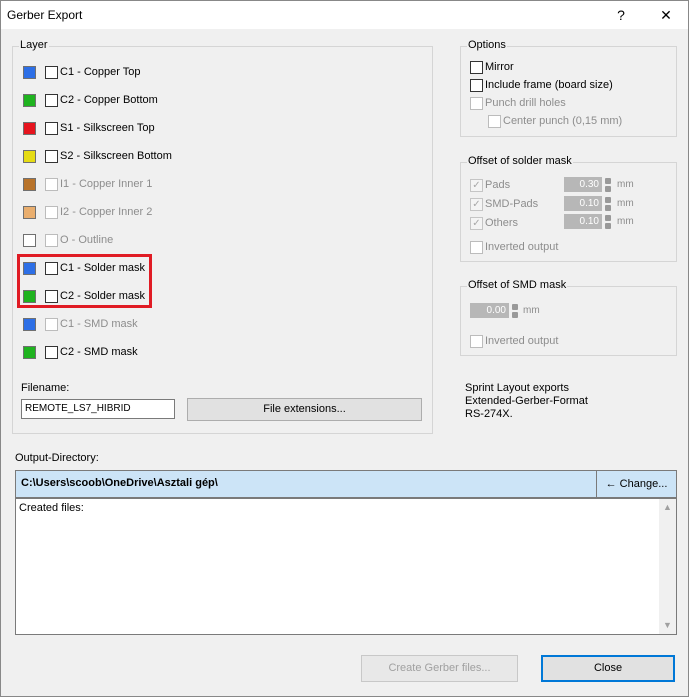  Describe the element at coordinates (51, 508) in the screenshot. I see `created-files-label: Created files:` at that location.